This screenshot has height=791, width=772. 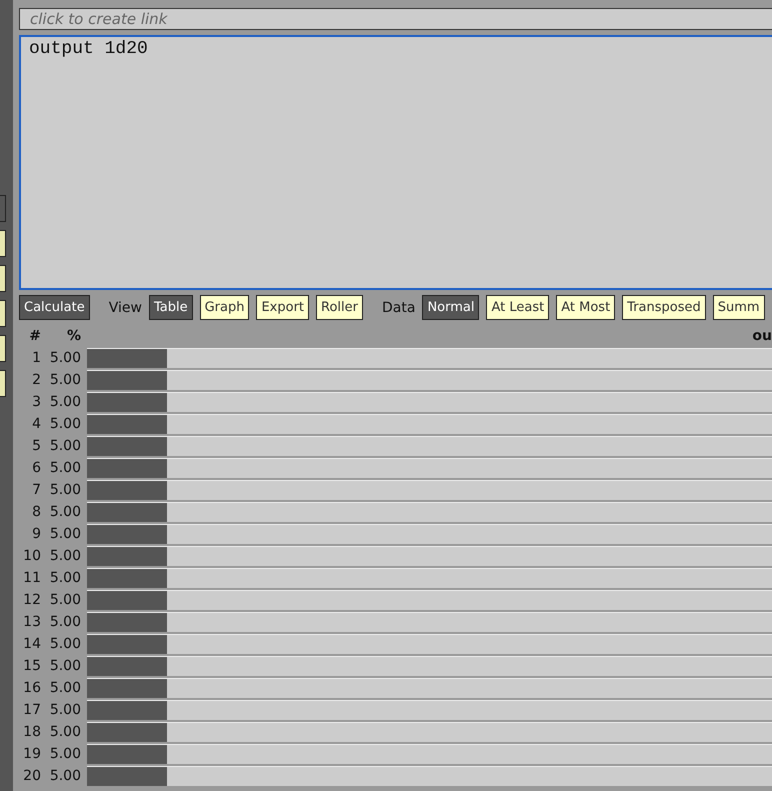 I want to click on toggle-button: At Most, so click(x=586, y=307).